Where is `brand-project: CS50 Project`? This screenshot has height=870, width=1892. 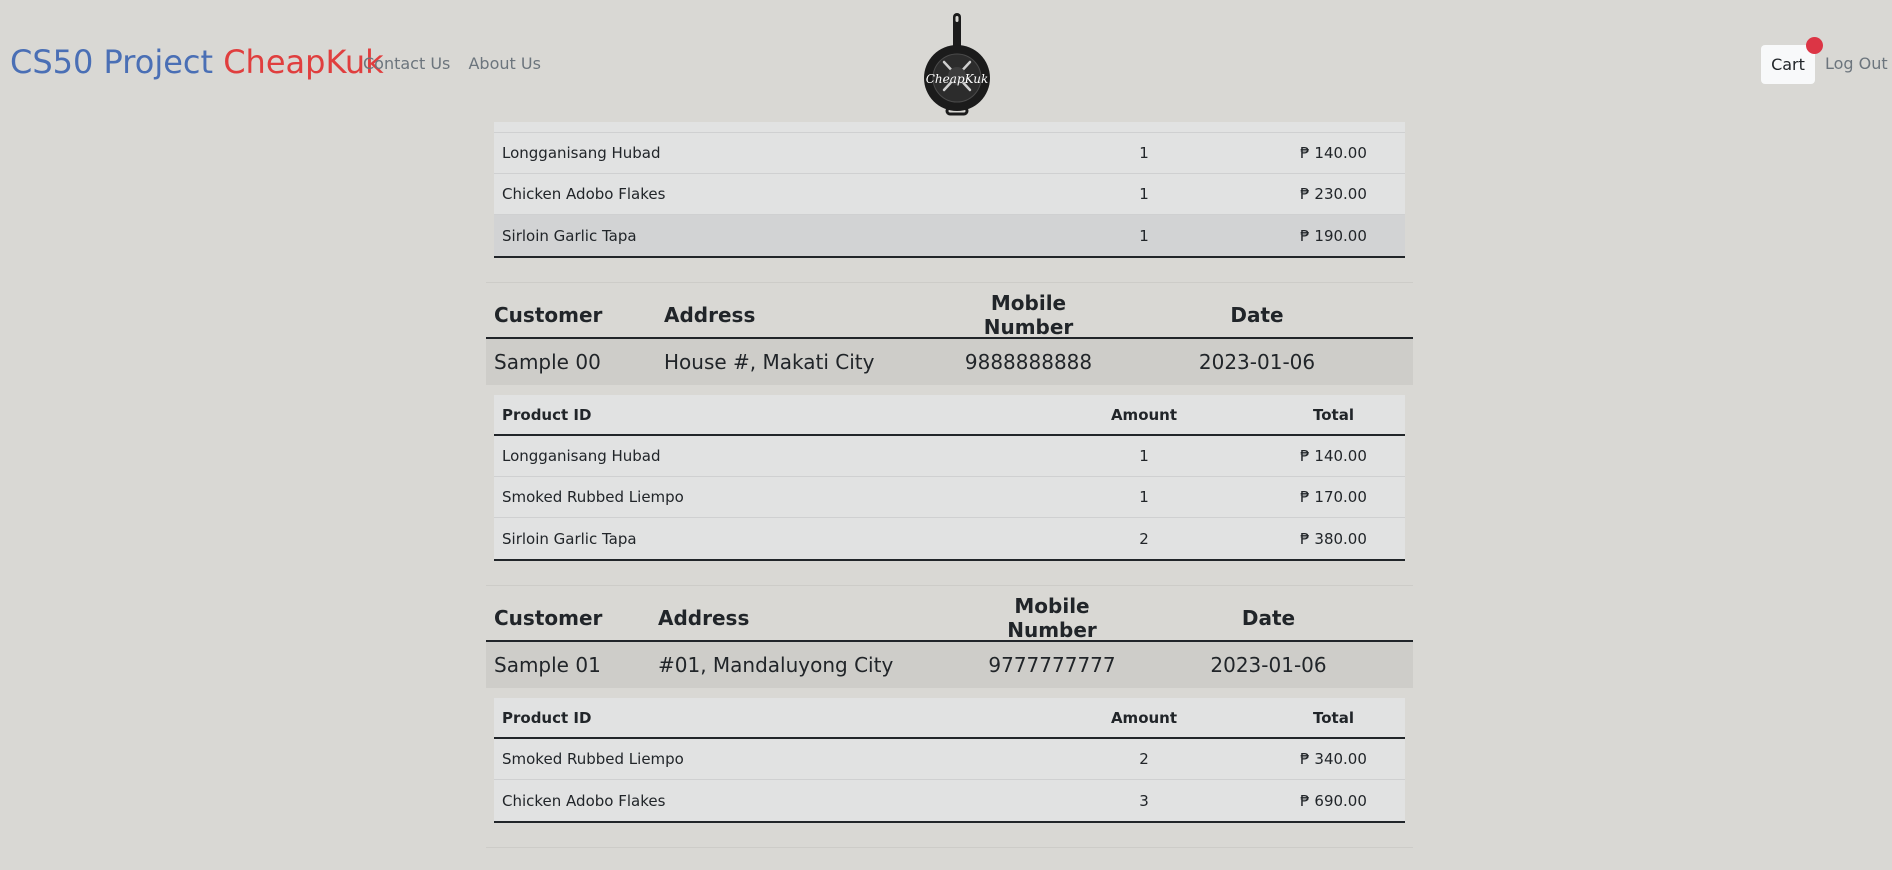 brand-project: CS50 Project is located at coordinates (112, 62).